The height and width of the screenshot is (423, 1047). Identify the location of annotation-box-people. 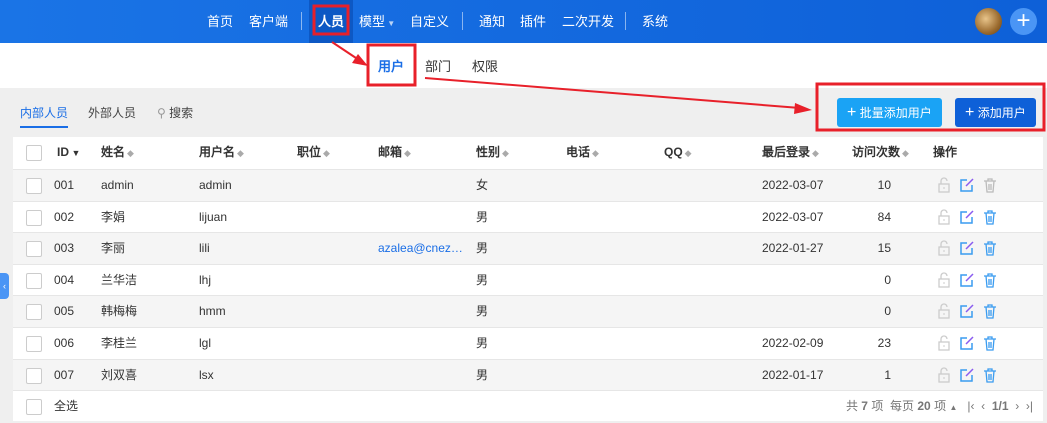
(331, 20).